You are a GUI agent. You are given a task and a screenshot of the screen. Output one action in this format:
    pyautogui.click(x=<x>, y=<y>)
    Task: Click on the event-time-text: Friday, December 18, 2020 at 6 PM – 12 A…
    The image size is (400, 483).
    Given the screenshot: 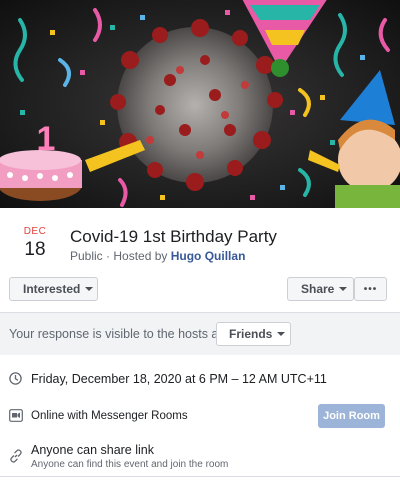 What is the action you would take?
    pyautogui.click(x=179, y=379)
    